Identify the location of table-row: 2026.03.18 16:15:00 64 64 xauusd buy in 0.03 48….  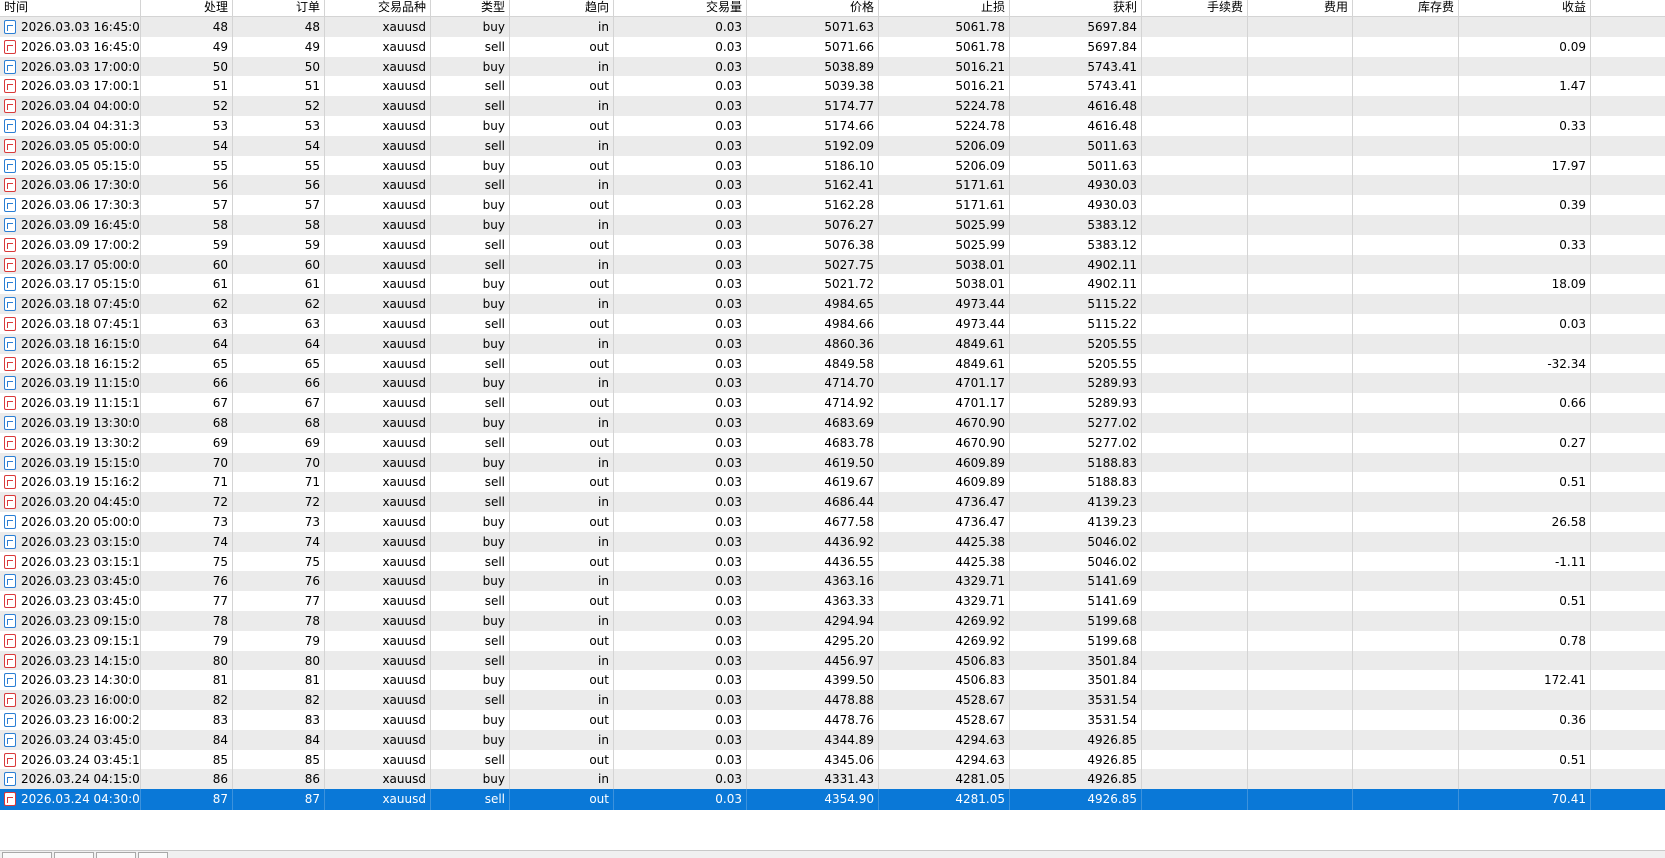
(832, 344).